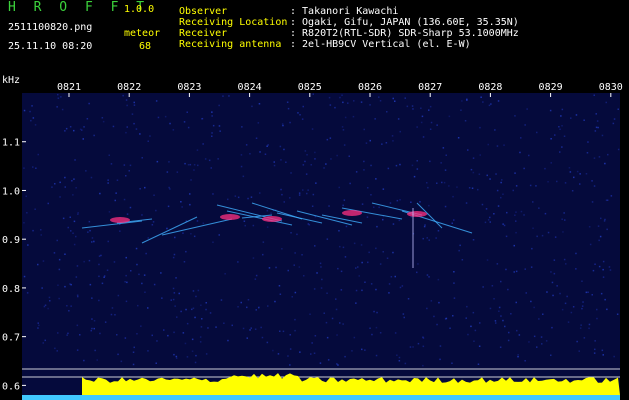  I want to click on info-value-antenna: : 2el-HB9CV Vertical (el. E-W), so click(380, 44).